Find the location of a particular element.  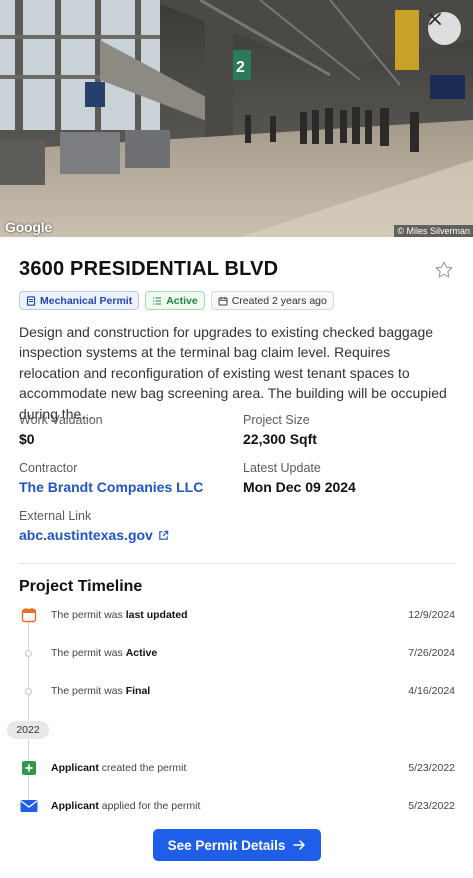

work-valuation-field: Work Valuation $0 is located at coordinates (61, 430).